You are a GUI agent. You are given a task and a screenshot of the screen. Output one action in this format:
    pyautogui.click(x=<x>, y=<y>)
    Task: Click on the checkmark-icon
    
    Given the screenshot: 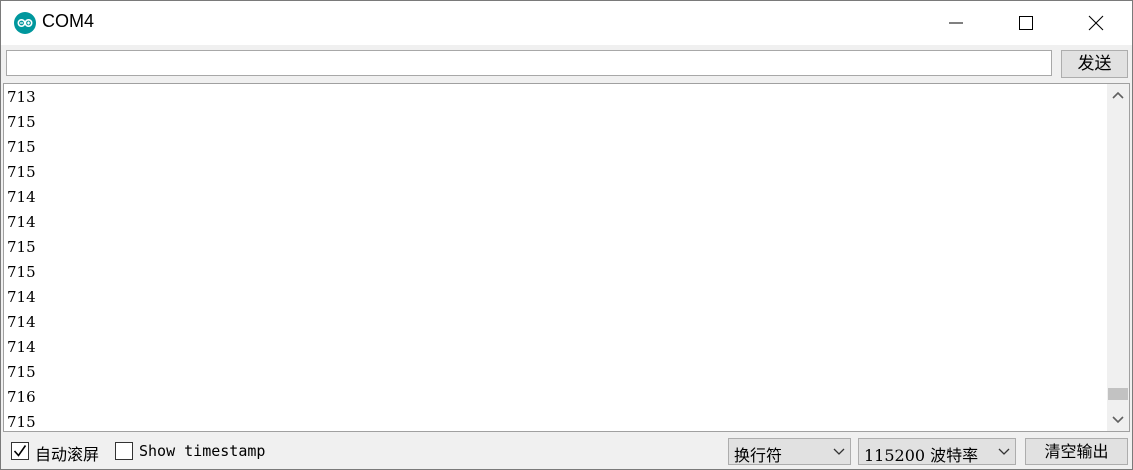 What is the action you would take?
    pyautogui.click(x=20, y=451)
    